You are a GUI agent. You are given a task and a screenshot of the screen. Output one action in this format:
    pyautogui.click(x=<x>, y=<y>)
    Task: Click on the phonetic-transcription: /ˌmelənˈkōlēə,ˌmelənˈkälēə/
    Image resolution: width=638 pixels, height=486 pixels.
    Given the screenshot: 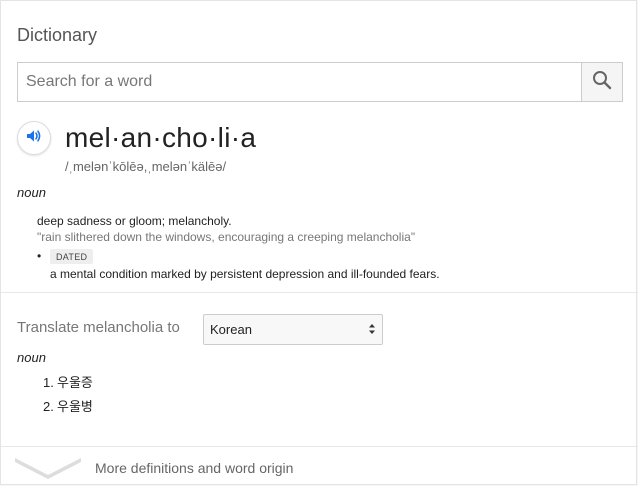 What is the action you would take?
    pyautogui.click(x=146, y=166)
    